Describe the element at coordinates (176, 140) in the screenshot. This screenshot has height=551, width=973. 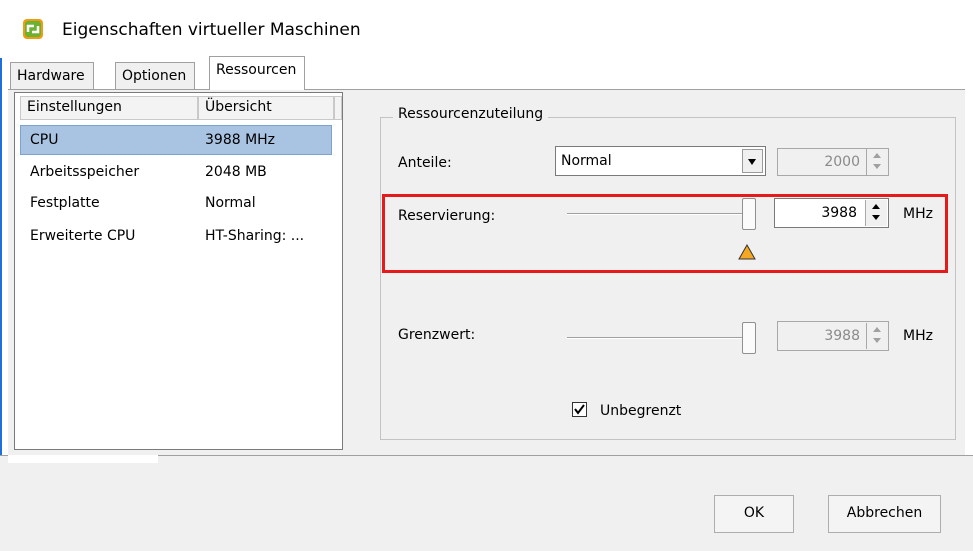
I see `list-row-selected` at that location.